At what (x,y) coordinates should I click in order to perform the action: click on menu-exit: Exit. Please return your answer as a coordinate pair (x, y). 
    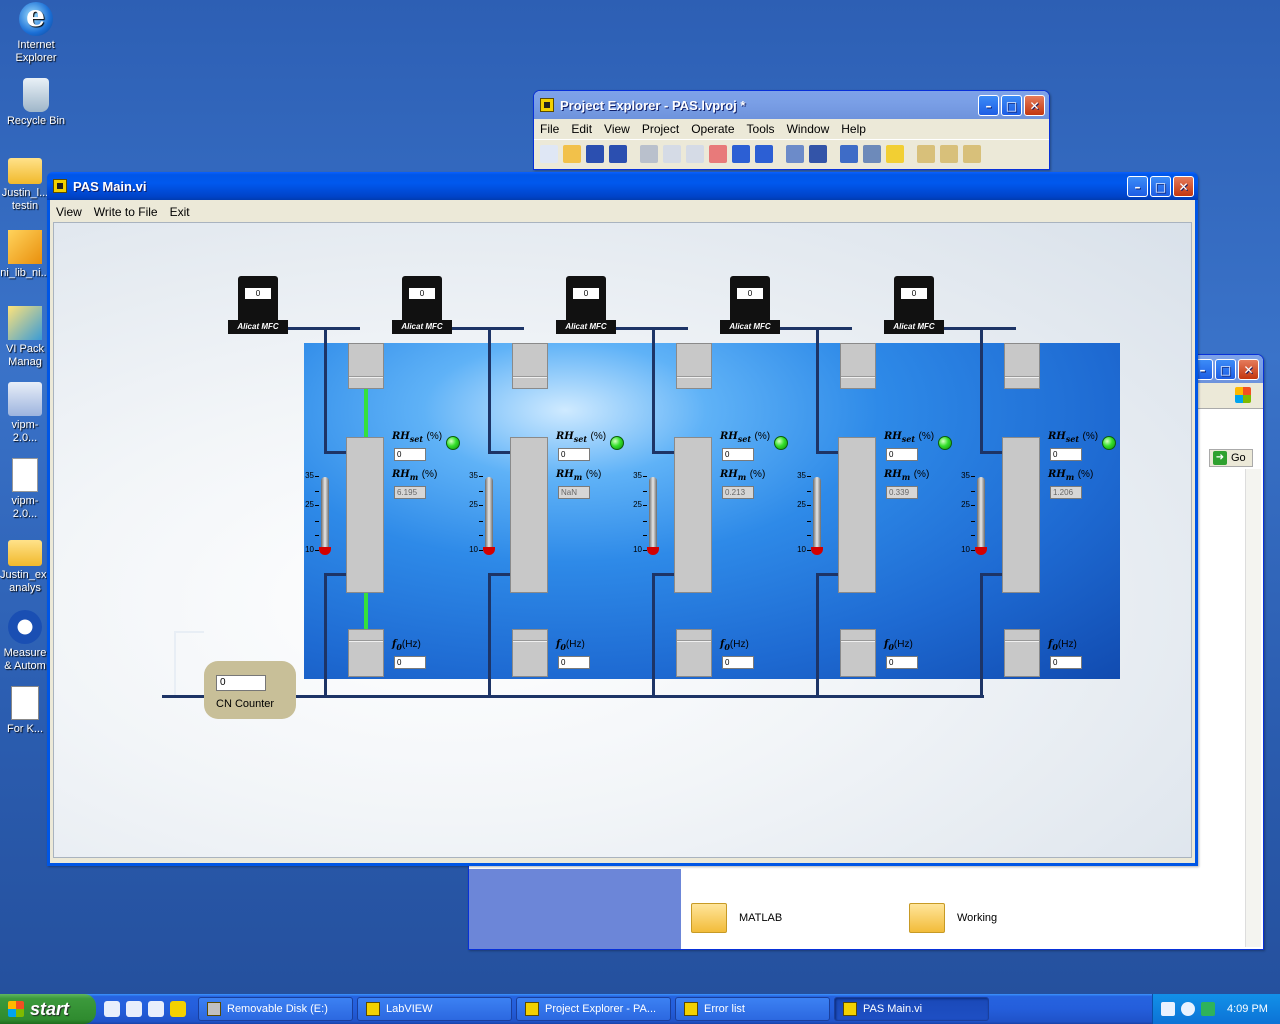
    Looking at the image, I should click on (180, 212).